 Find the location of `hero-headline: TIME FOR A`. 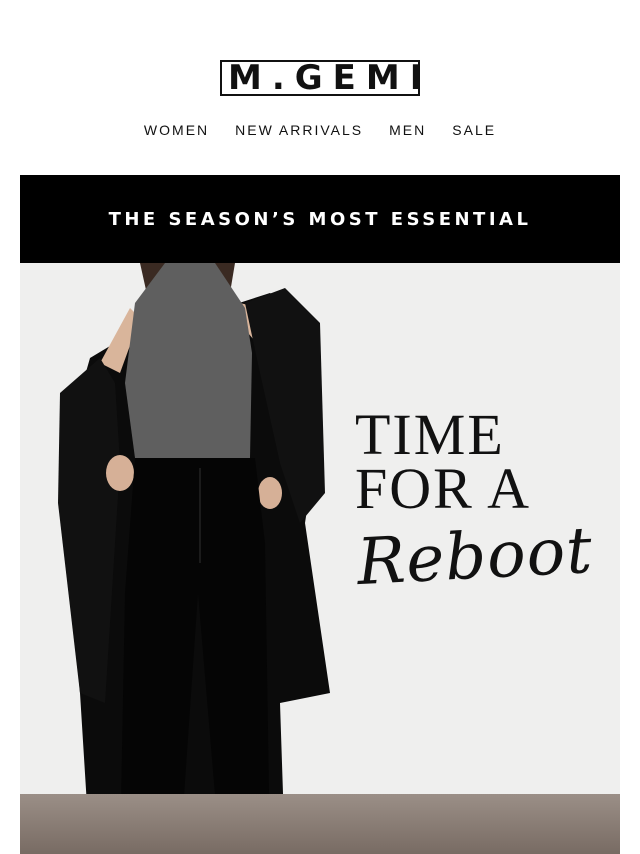

hero-headline: TIME FOR A is located at coordinates (480, 461).